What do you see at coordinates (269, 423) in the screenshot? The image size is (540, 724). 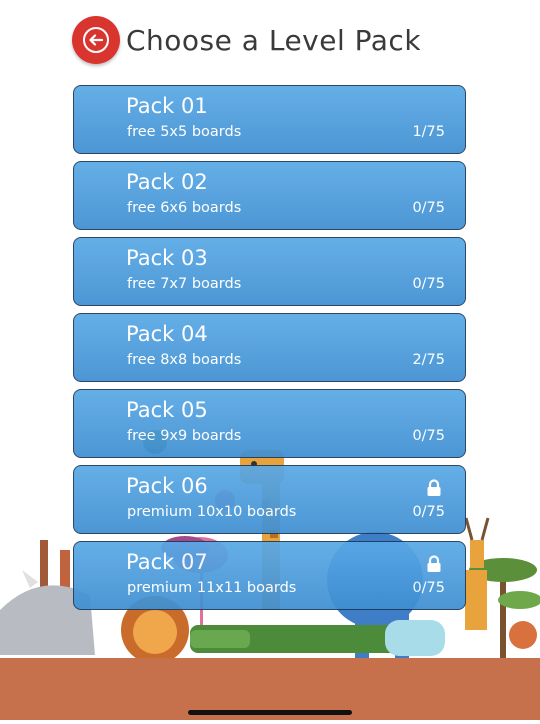 I see `pack-button-05: Pack 05 free 9x9 boards 0/75` at bounding box center [269, 423].